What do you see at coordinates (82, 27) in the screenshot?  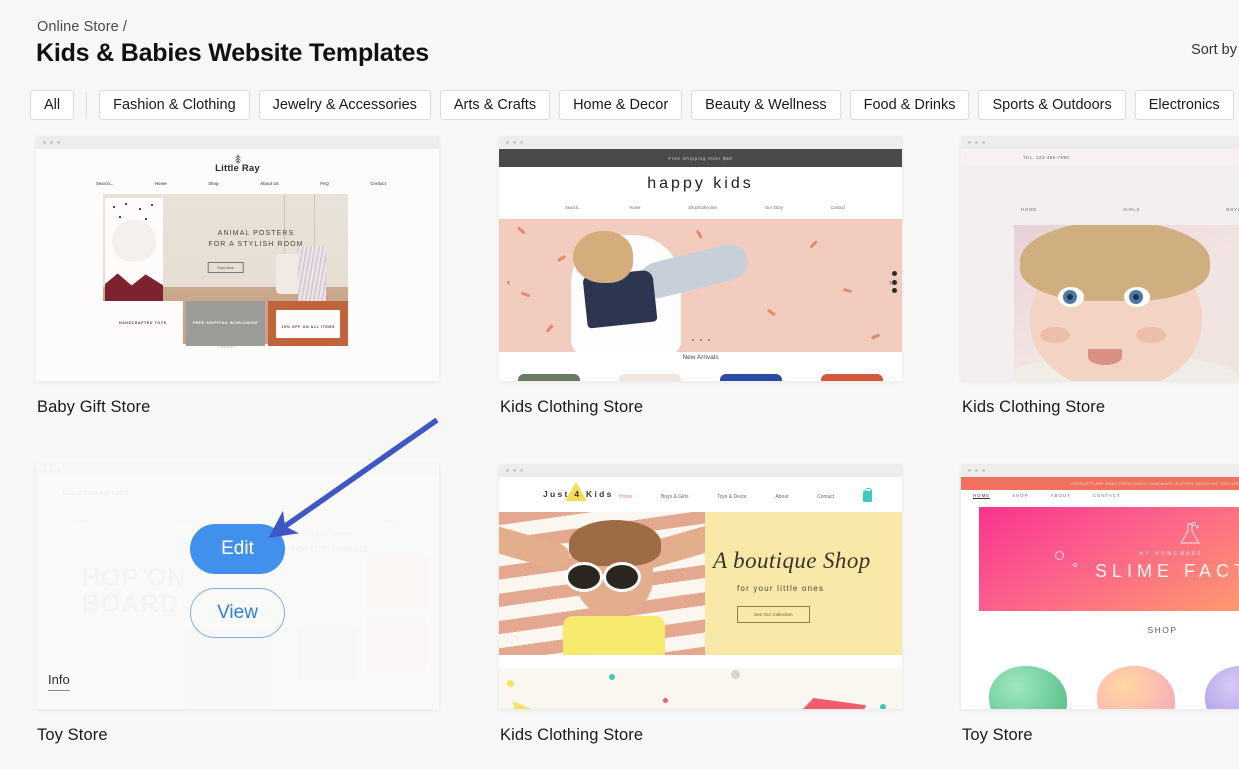 I see `breadcrumb: Online Store /` at bounding box center [82, 27].